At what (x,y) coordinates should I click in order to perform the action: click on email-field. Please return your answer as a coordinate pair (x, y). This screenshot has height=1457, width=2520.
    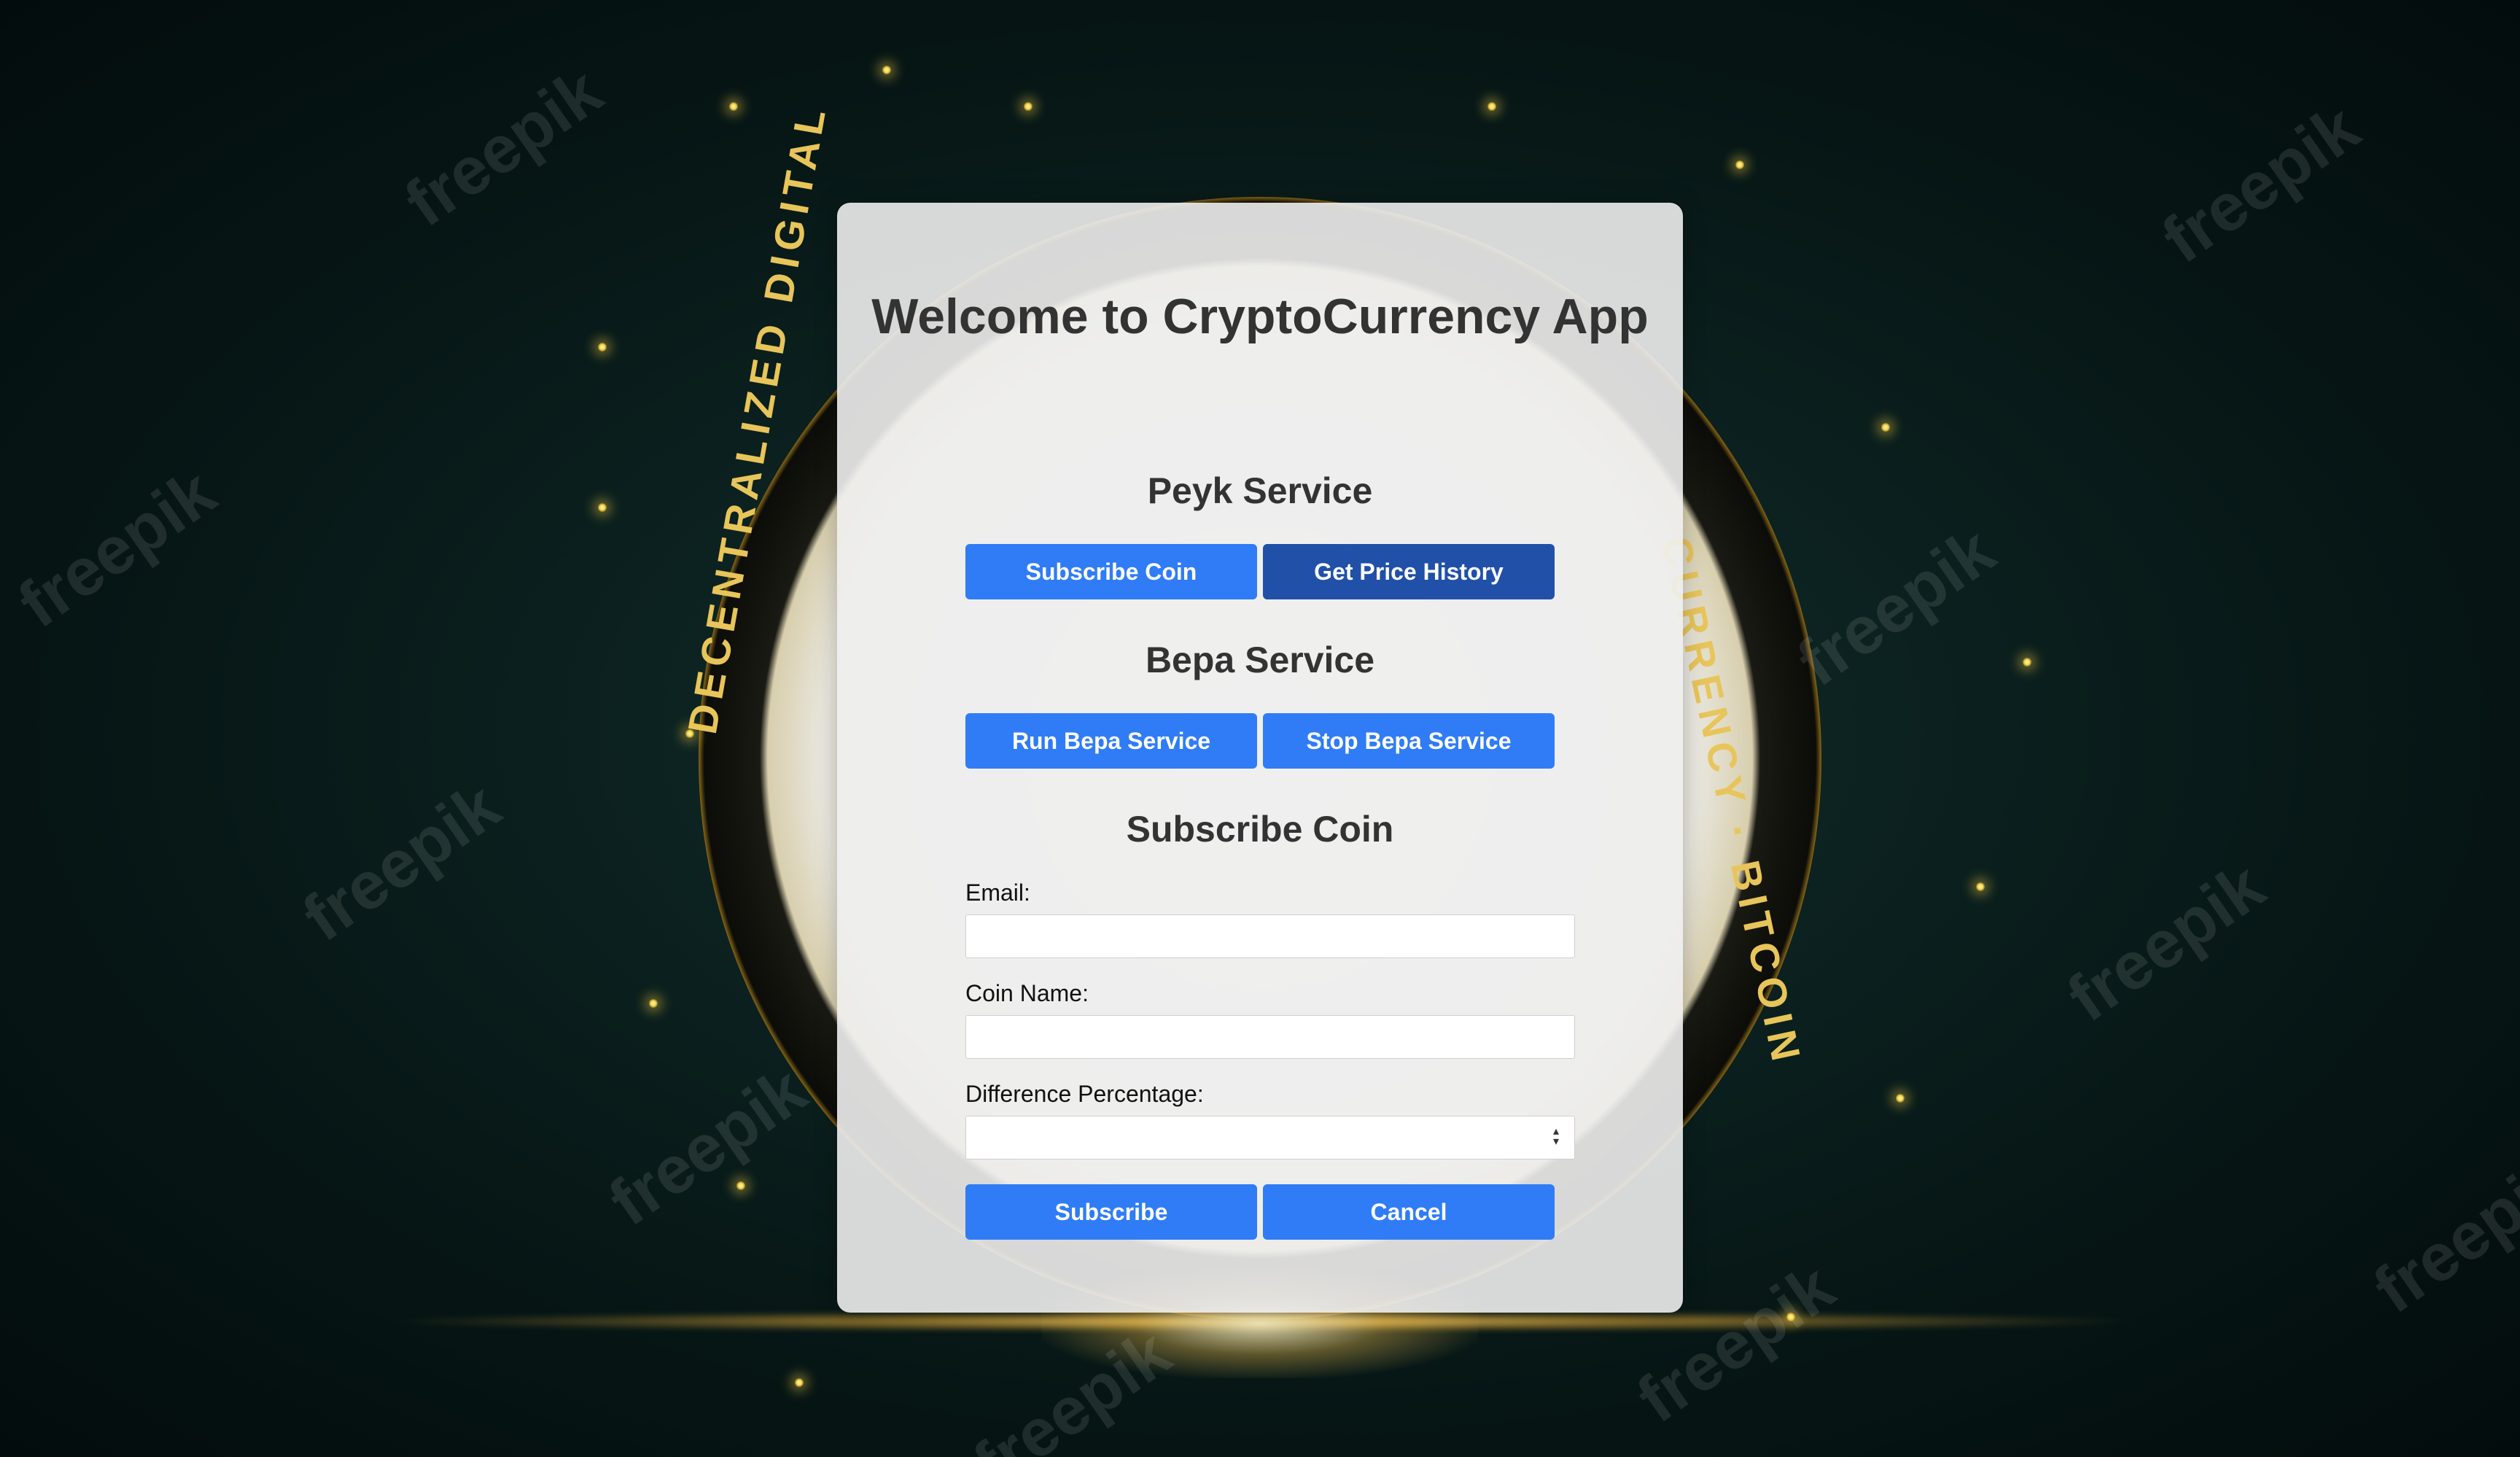
    Looking at the image, I should click on (1270, 936).